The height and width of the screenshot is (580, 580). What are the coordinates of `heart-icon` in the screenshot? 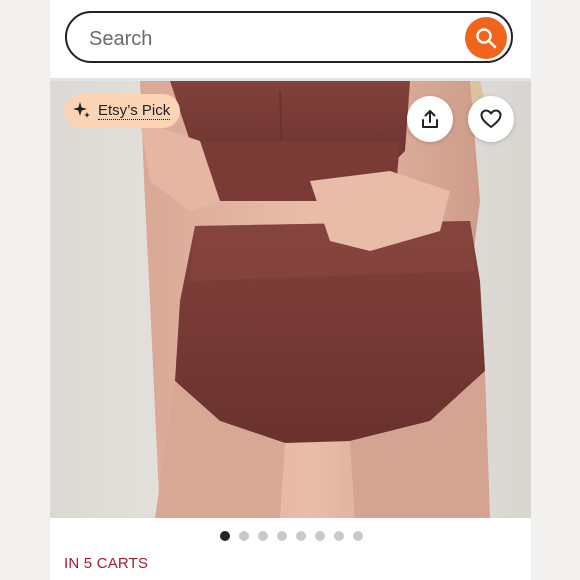 It's located at (491, 118).